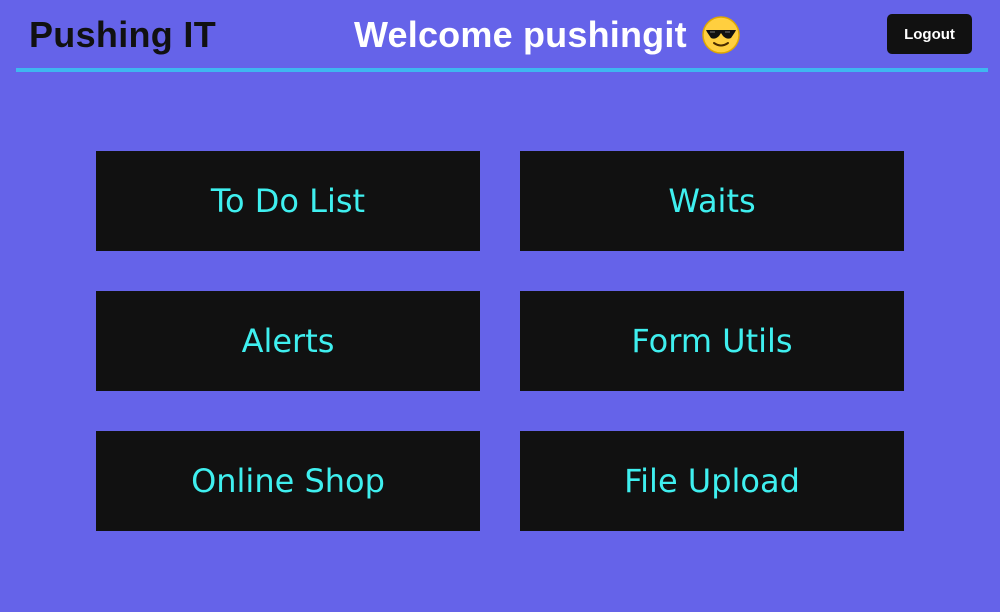 The width and height of the screenshot is (1000, 612). What do you see at coordinates (712, 481) in the screenshot?
I see `tile-file-upload: File Upload` at bounding box center [712, 481].